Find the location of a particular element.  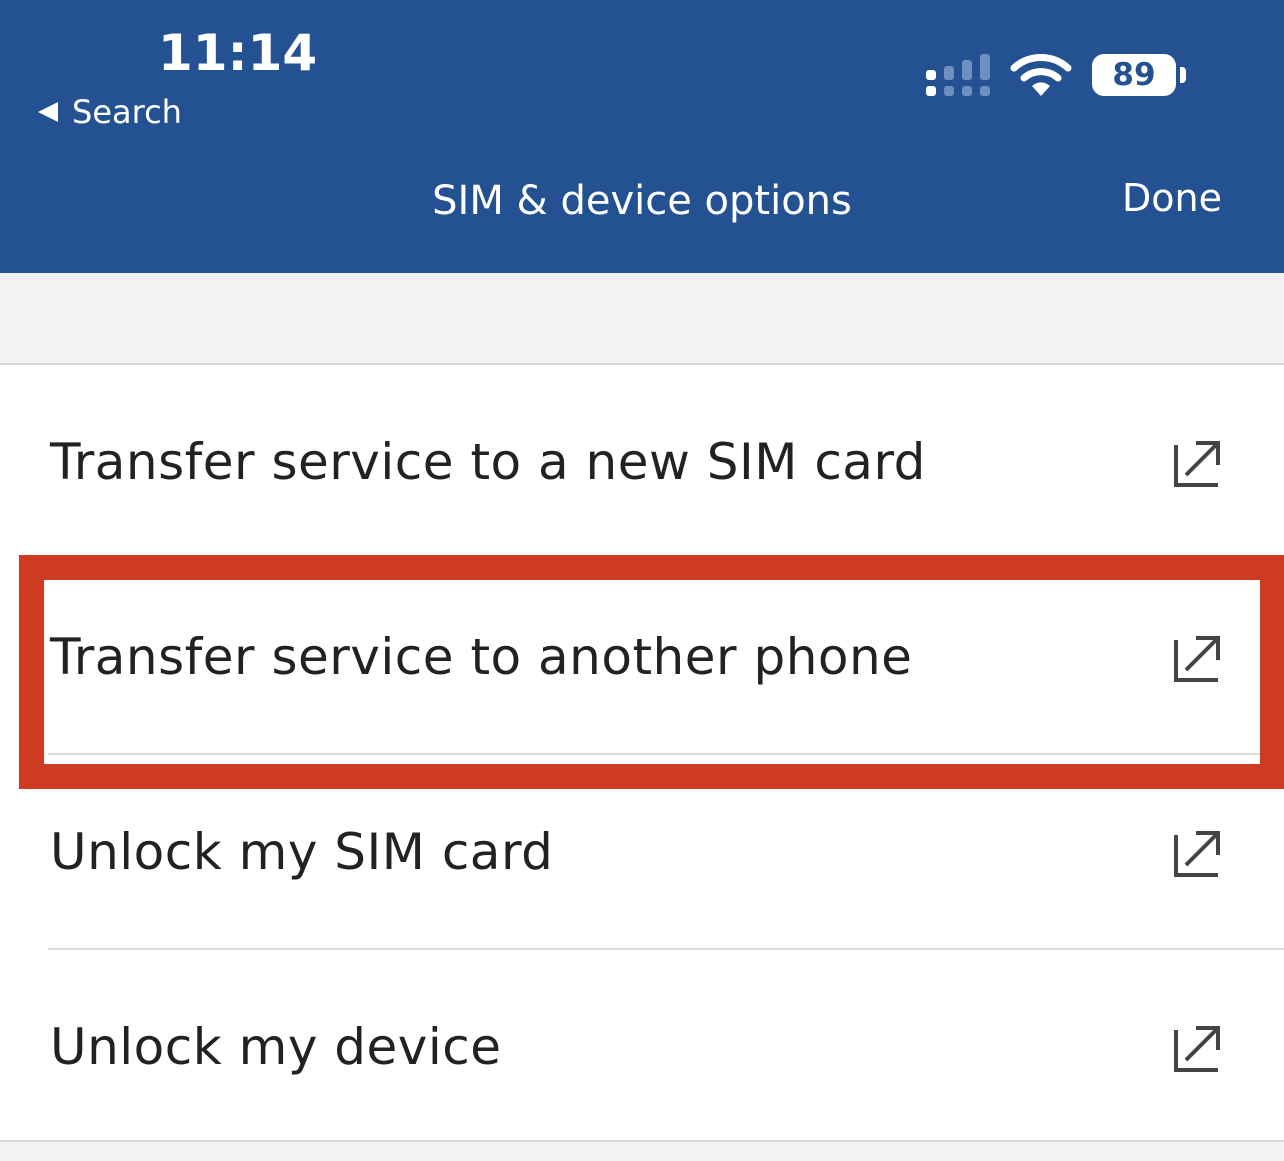

list-item-label: Transfer service to another phone is located at coordinates (481, 656).